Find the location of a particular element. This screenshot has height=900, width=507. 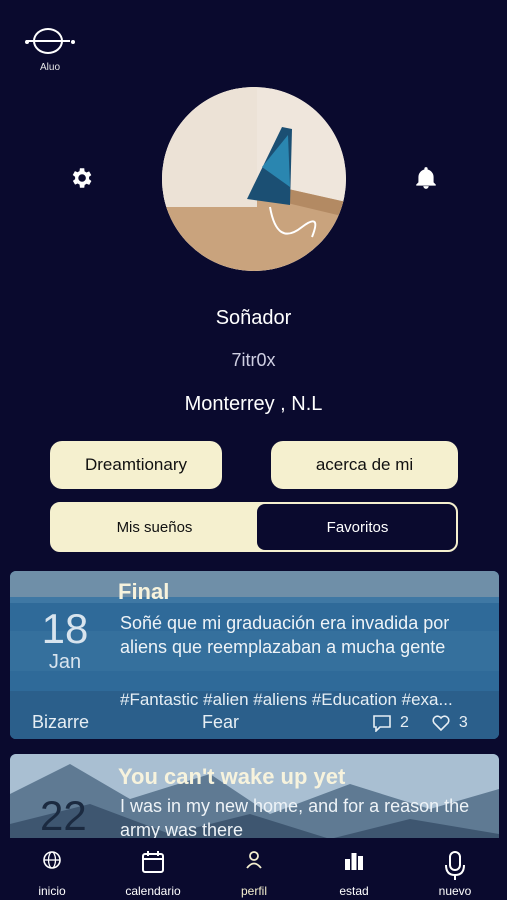

avatar-photo is located at coordinates (254, 179).